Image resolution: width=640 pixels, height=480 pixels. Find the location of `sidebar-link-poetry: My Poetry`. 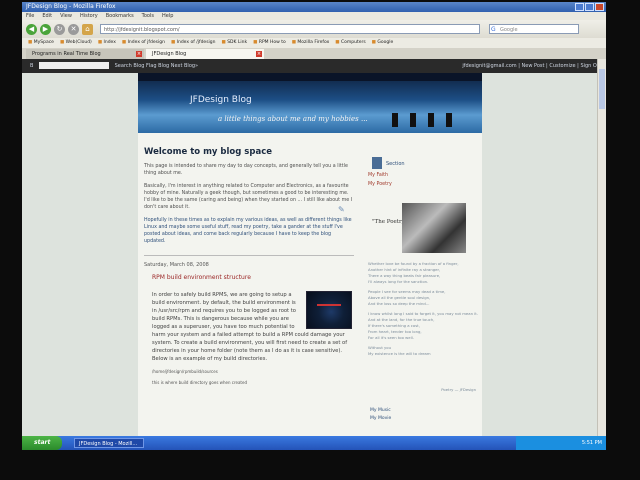

sidebar-link-poetry: My Poetry is located at coordinates (424, 184).